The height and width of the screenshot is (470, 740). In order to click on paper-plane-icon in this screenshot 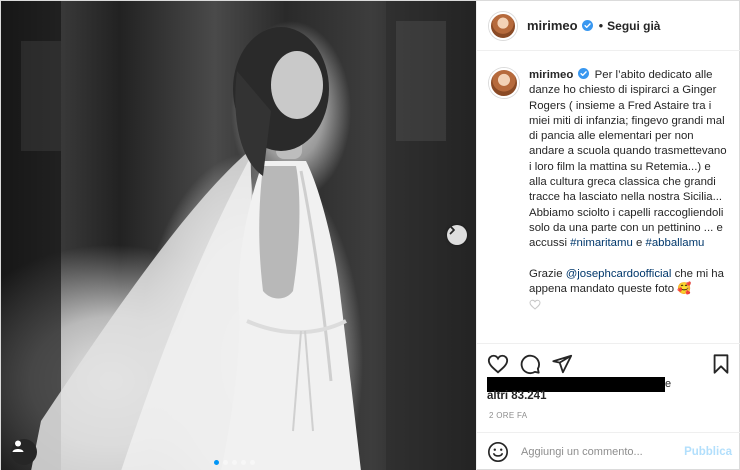, I will do `click(562, 363)`.